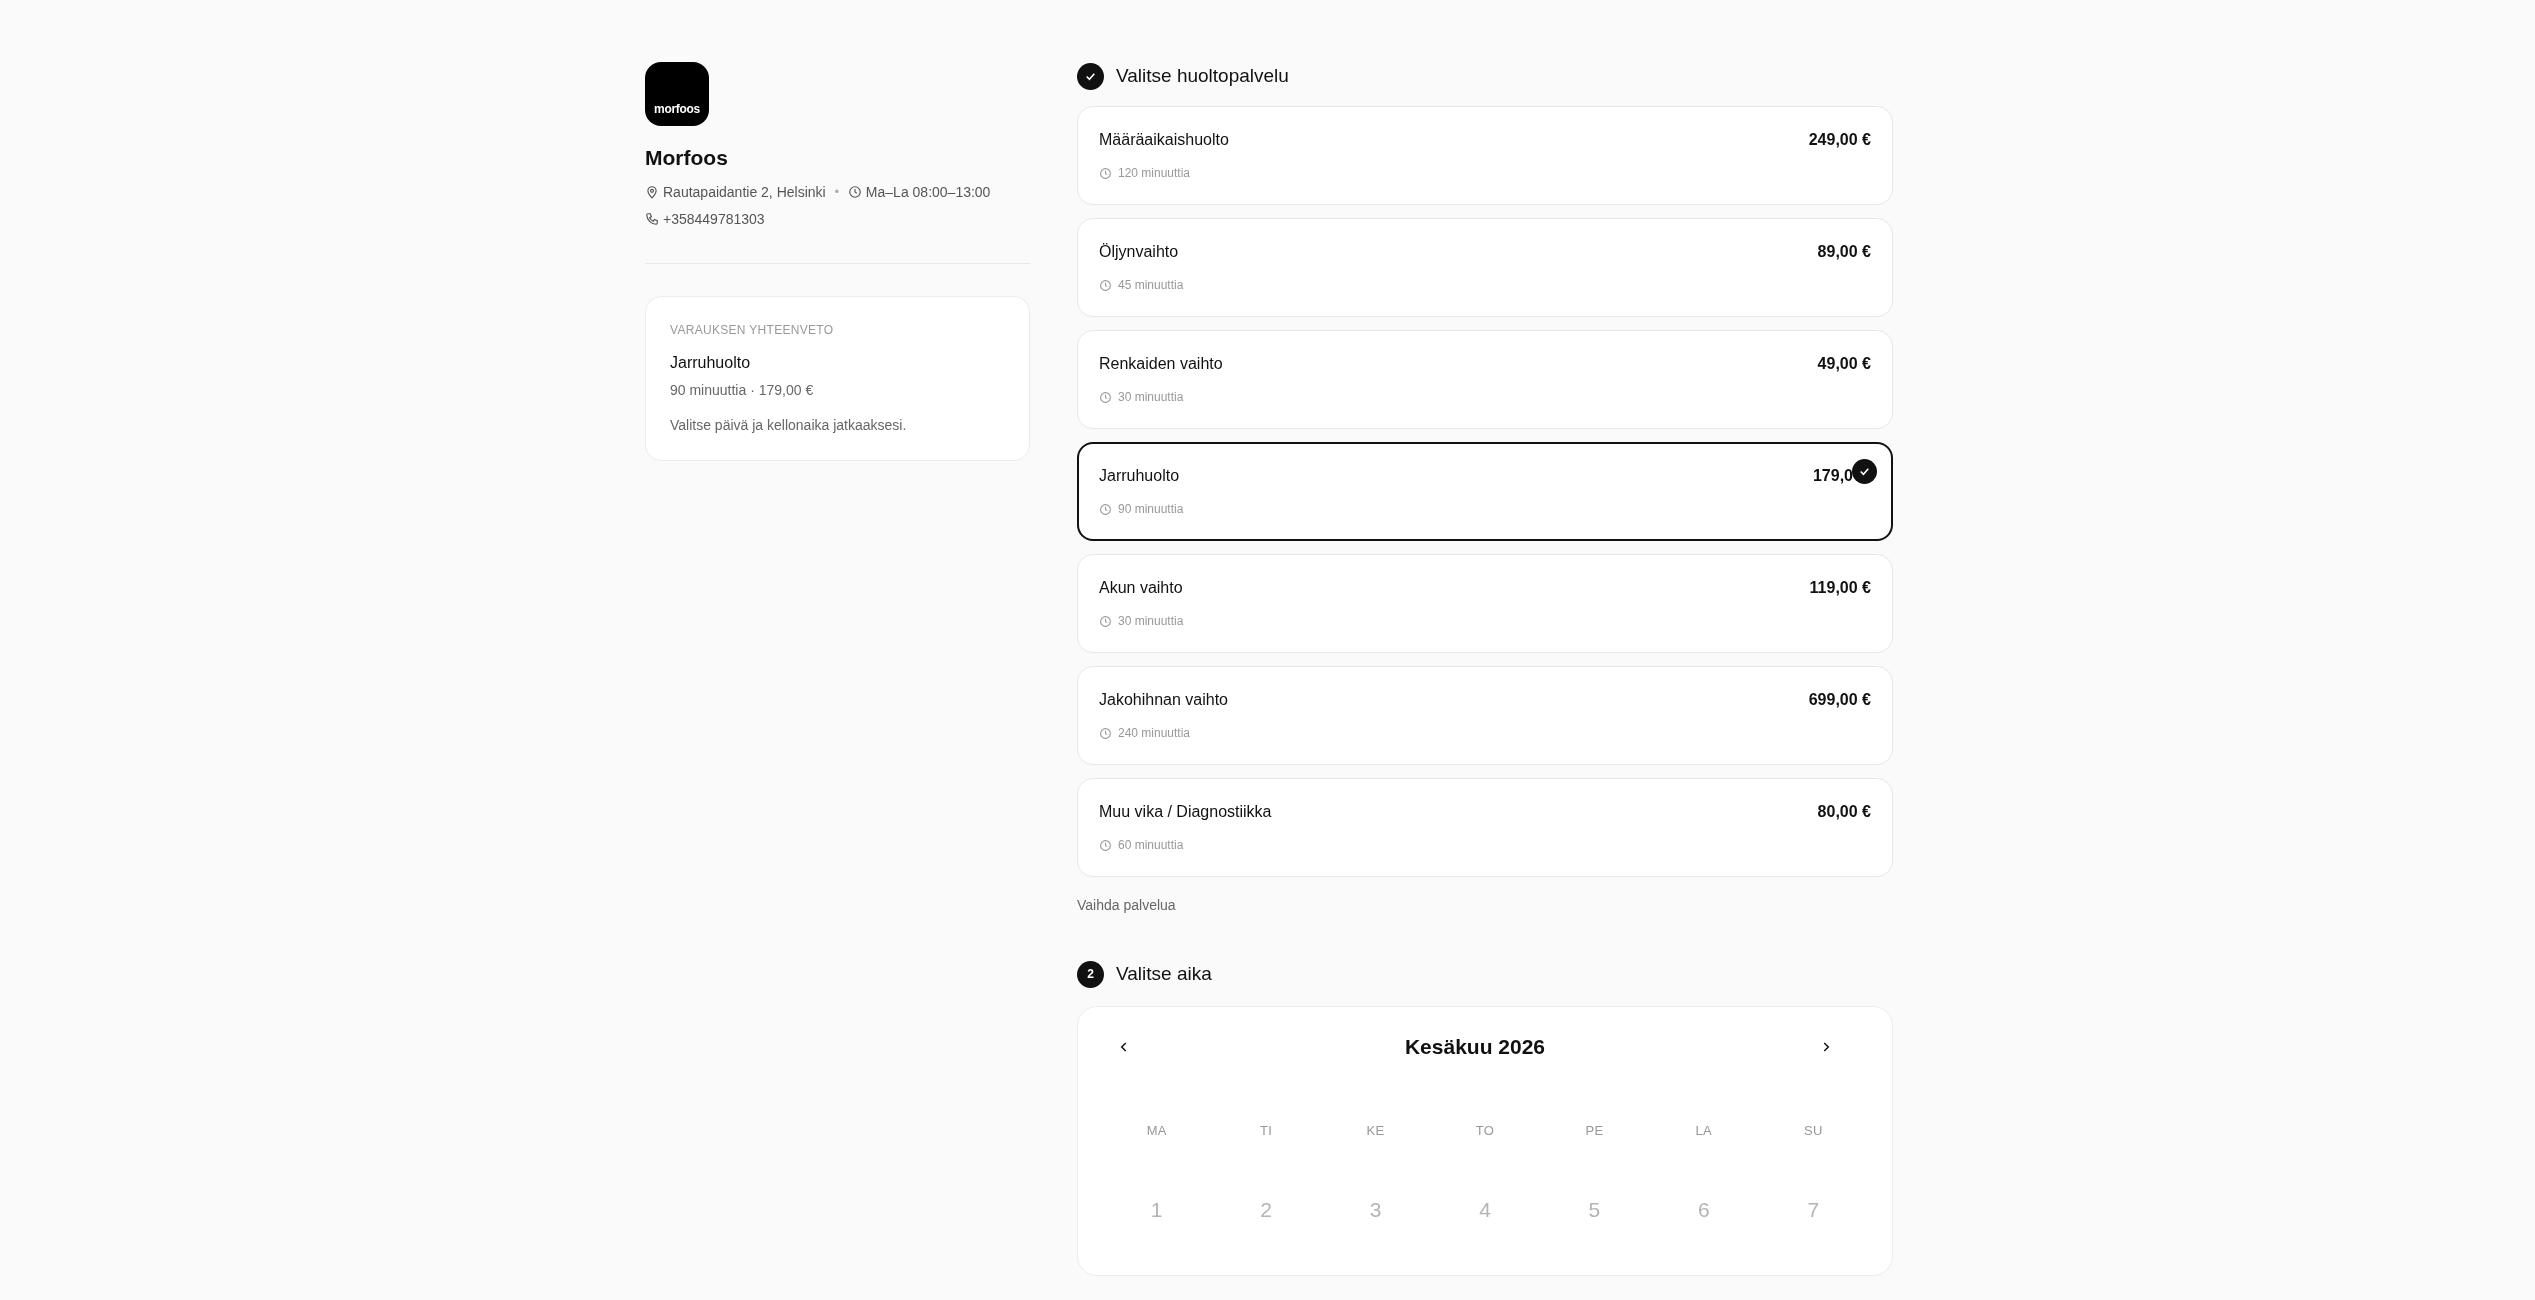  Describe the element at coordinates (1832, 476) in the screenshot. I see `service-price: 179,0` at that location.